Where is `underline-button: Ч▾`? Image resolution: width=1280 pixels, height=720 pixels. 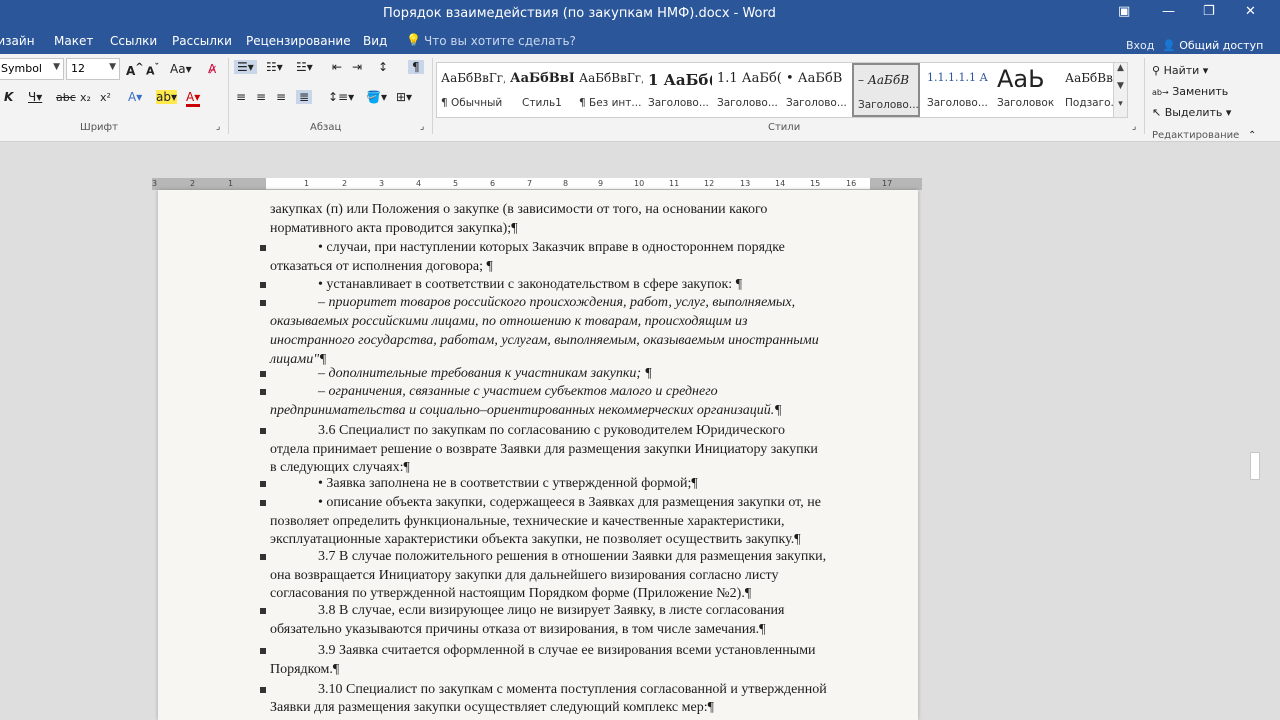
underline-button: Ч▾ is located at coordinates (35, 97).